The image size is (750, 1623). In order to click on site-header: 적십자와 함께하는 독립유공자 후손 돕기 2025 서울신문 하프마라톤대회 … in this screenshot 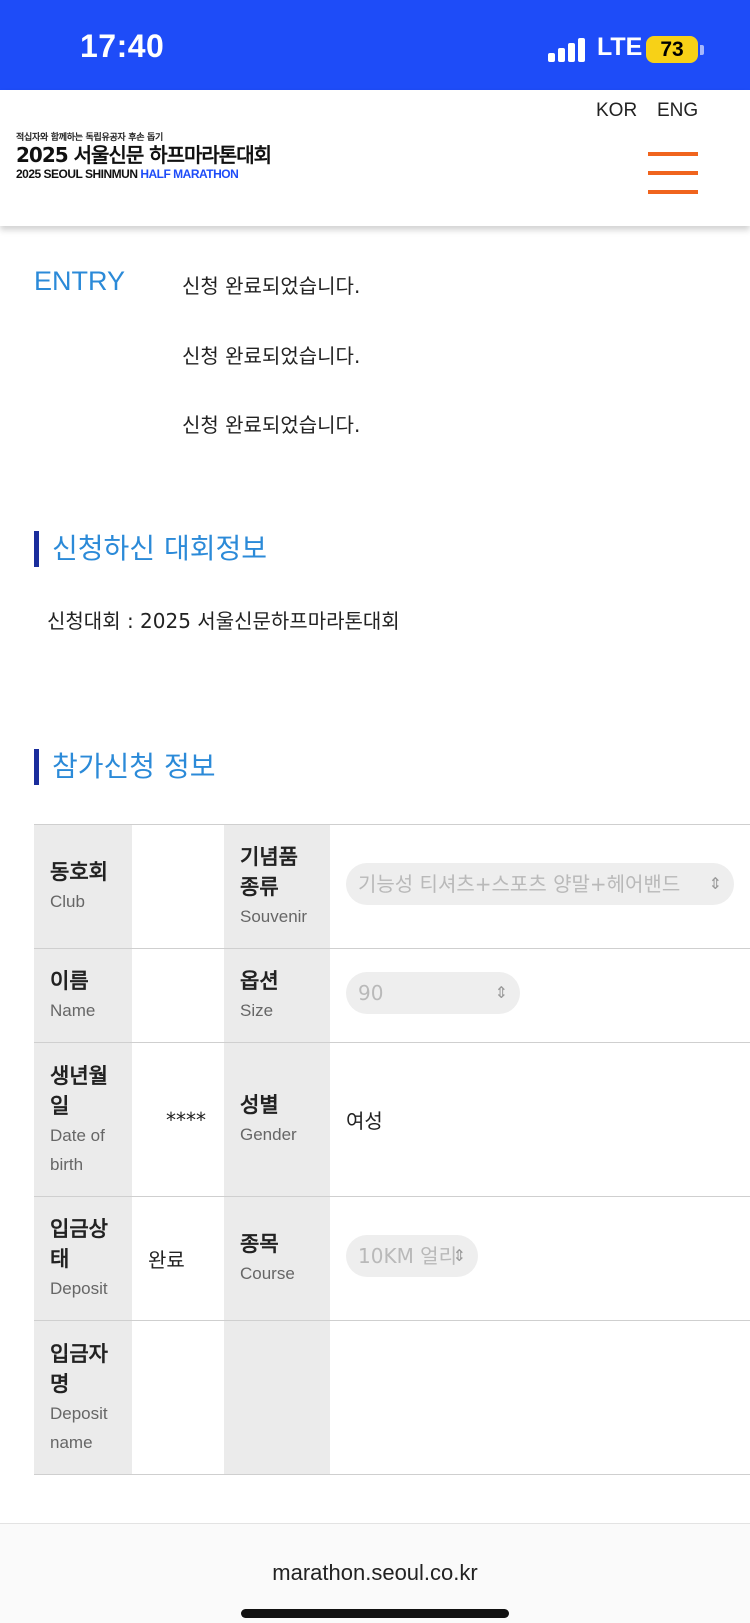, I will do `click(375, 158)`.